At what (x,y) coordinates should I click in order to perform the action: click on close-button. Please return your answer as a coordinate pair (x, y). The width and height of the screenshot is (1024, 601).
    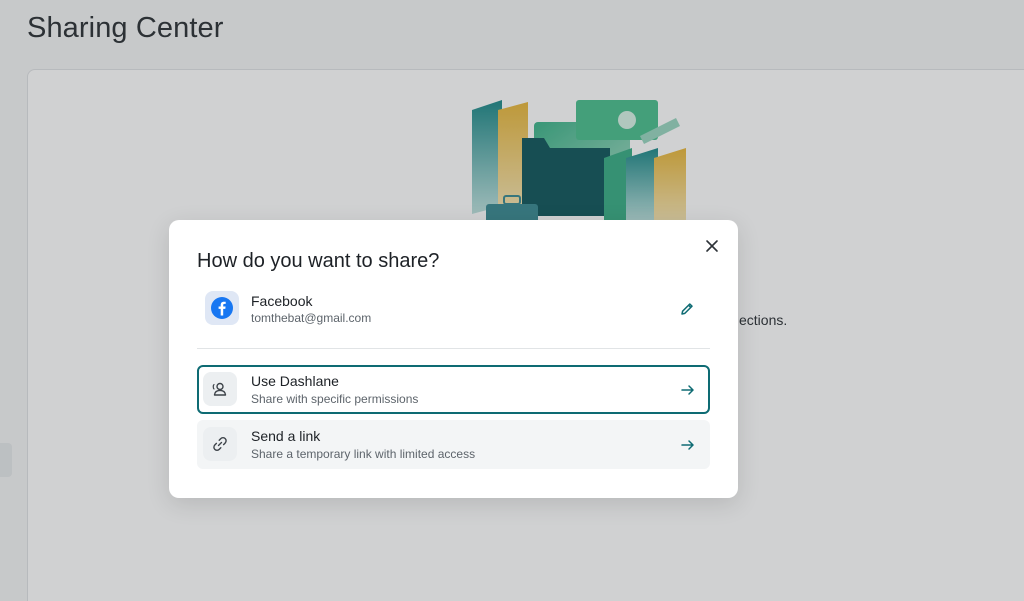
    Looking at the image, I should click on (712, 246).